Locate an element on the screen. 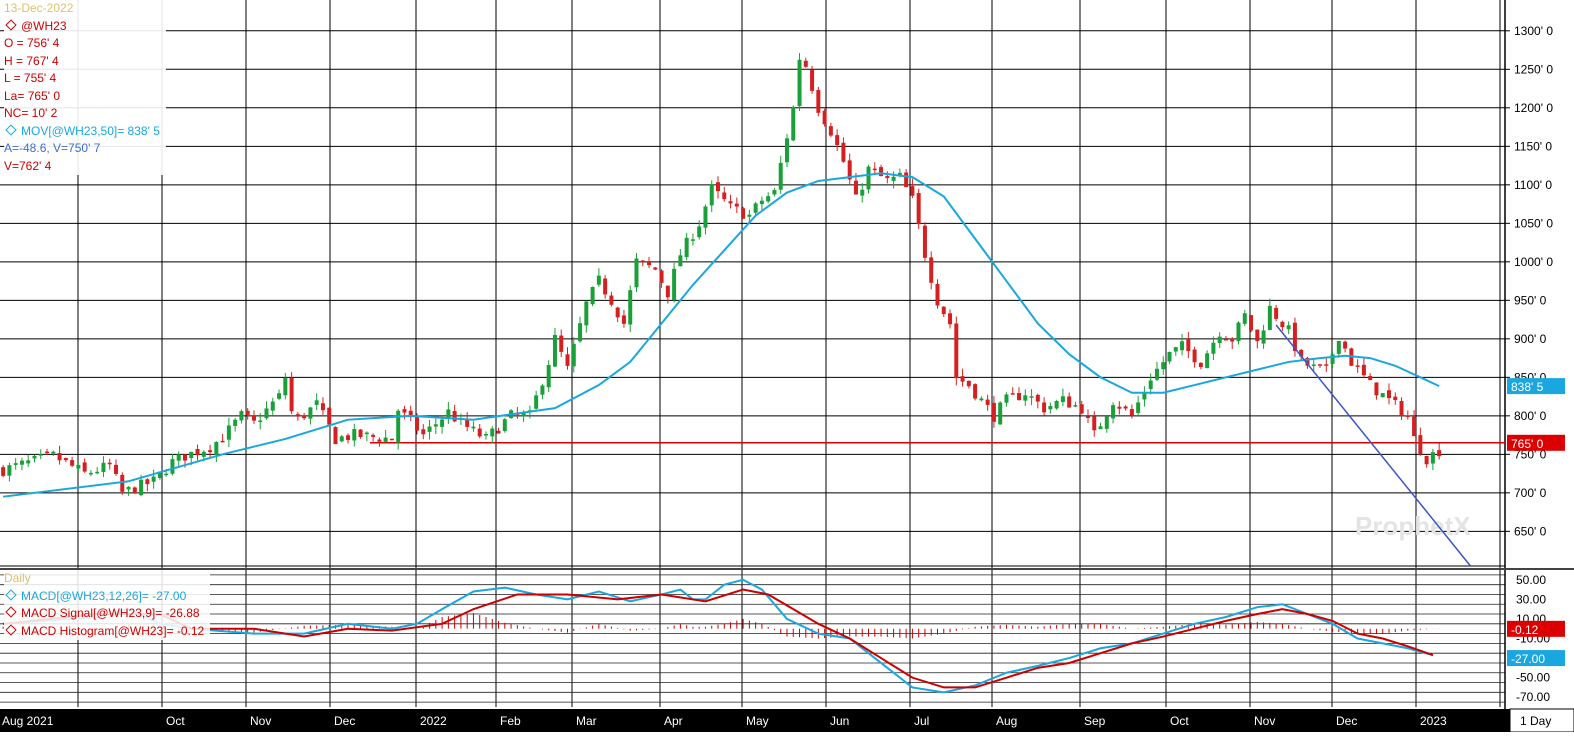  x-tick-label: Jul is located at coordinates (921, 721).